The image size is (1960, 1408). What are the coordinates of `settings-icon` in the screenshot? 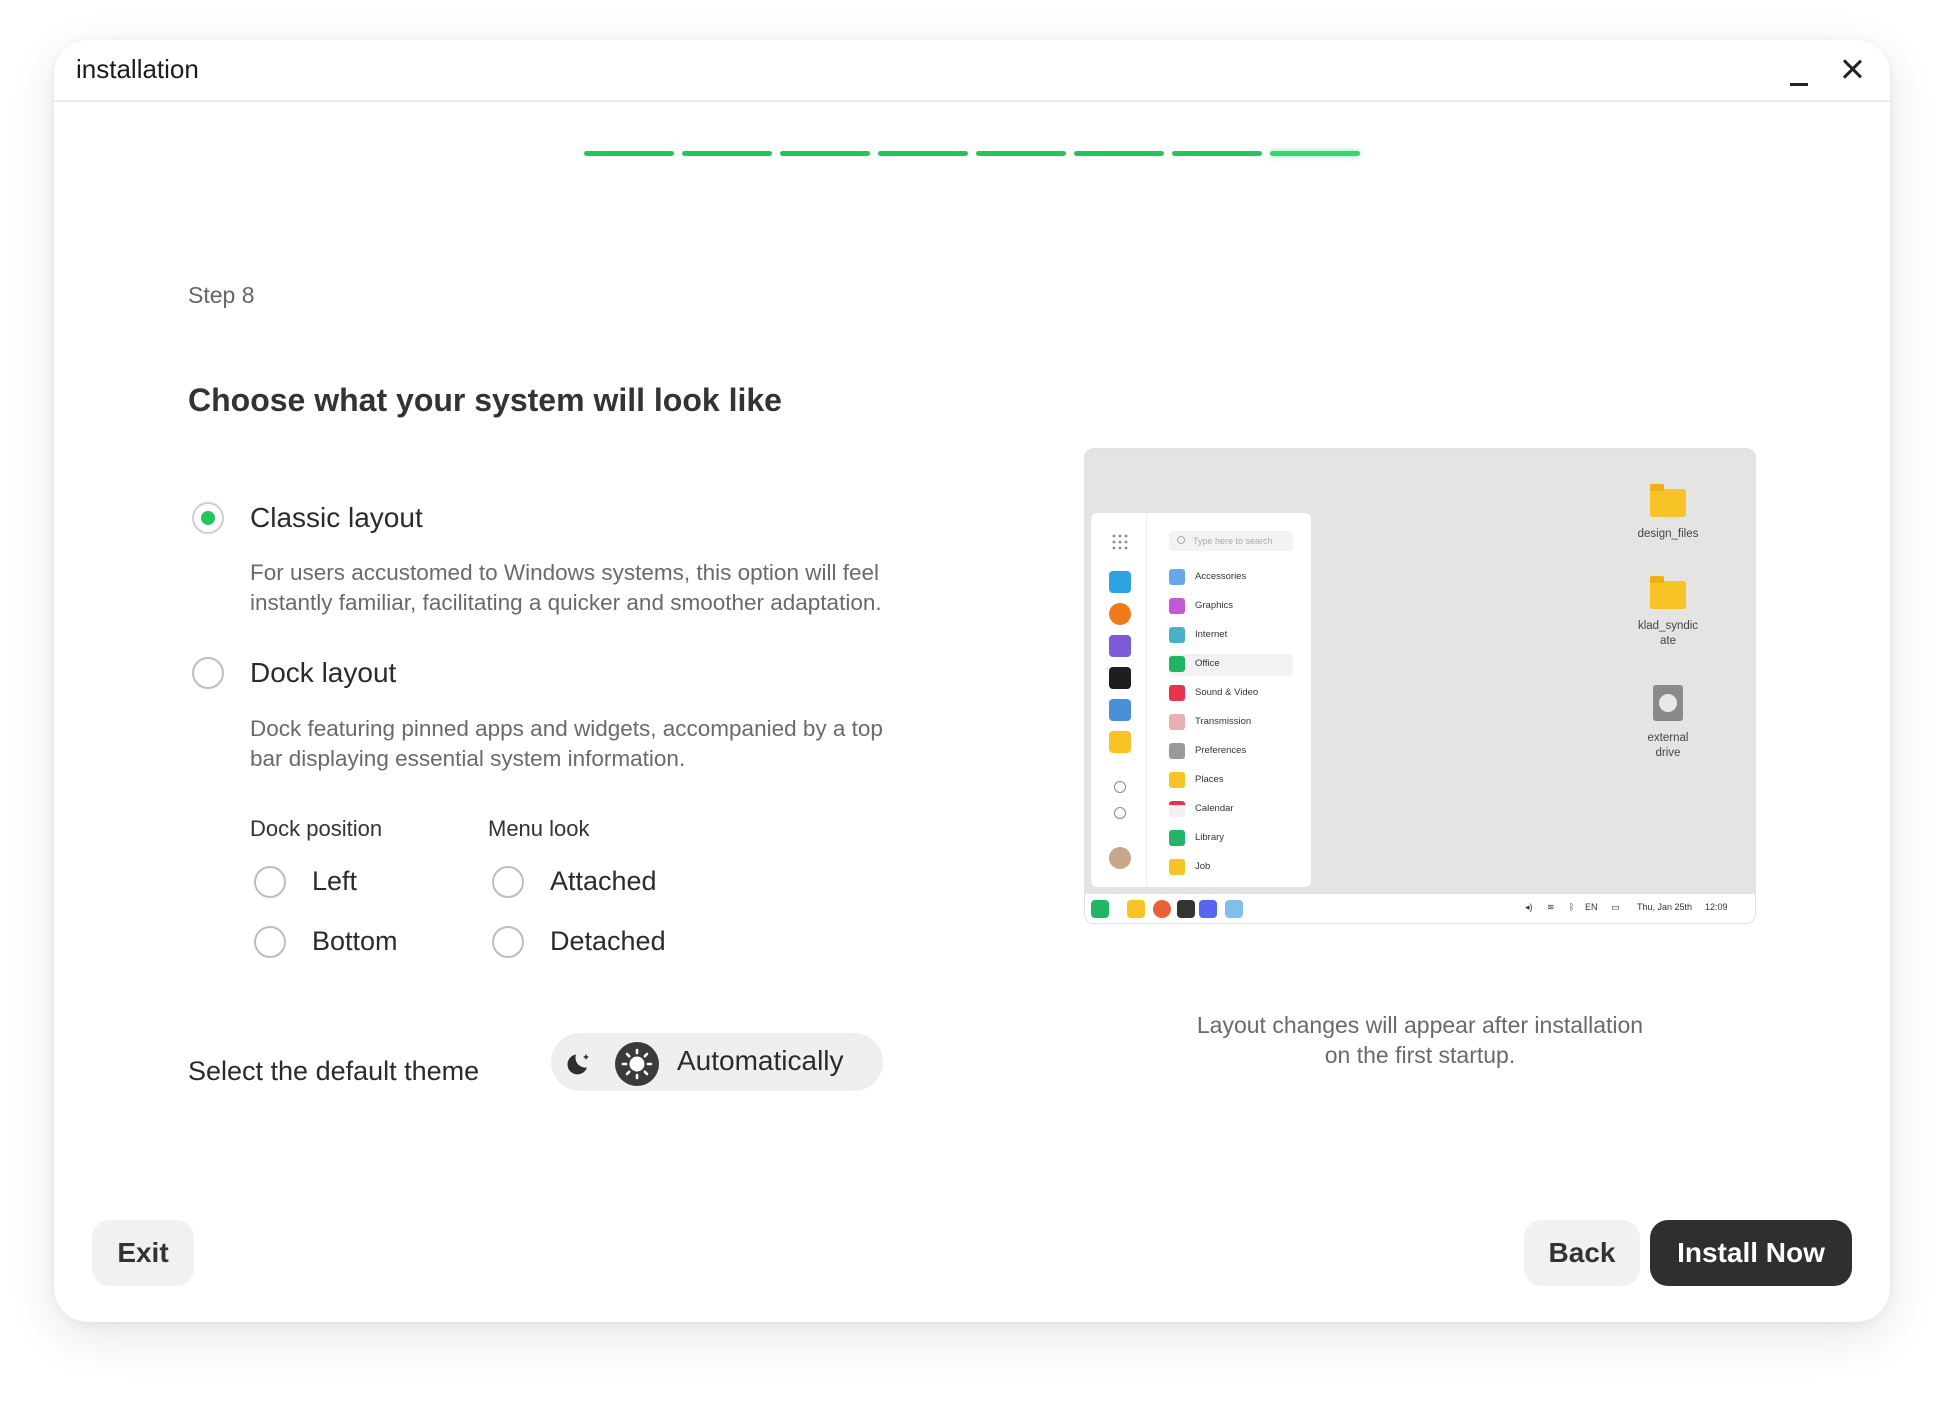 It's located at (1120, 787).